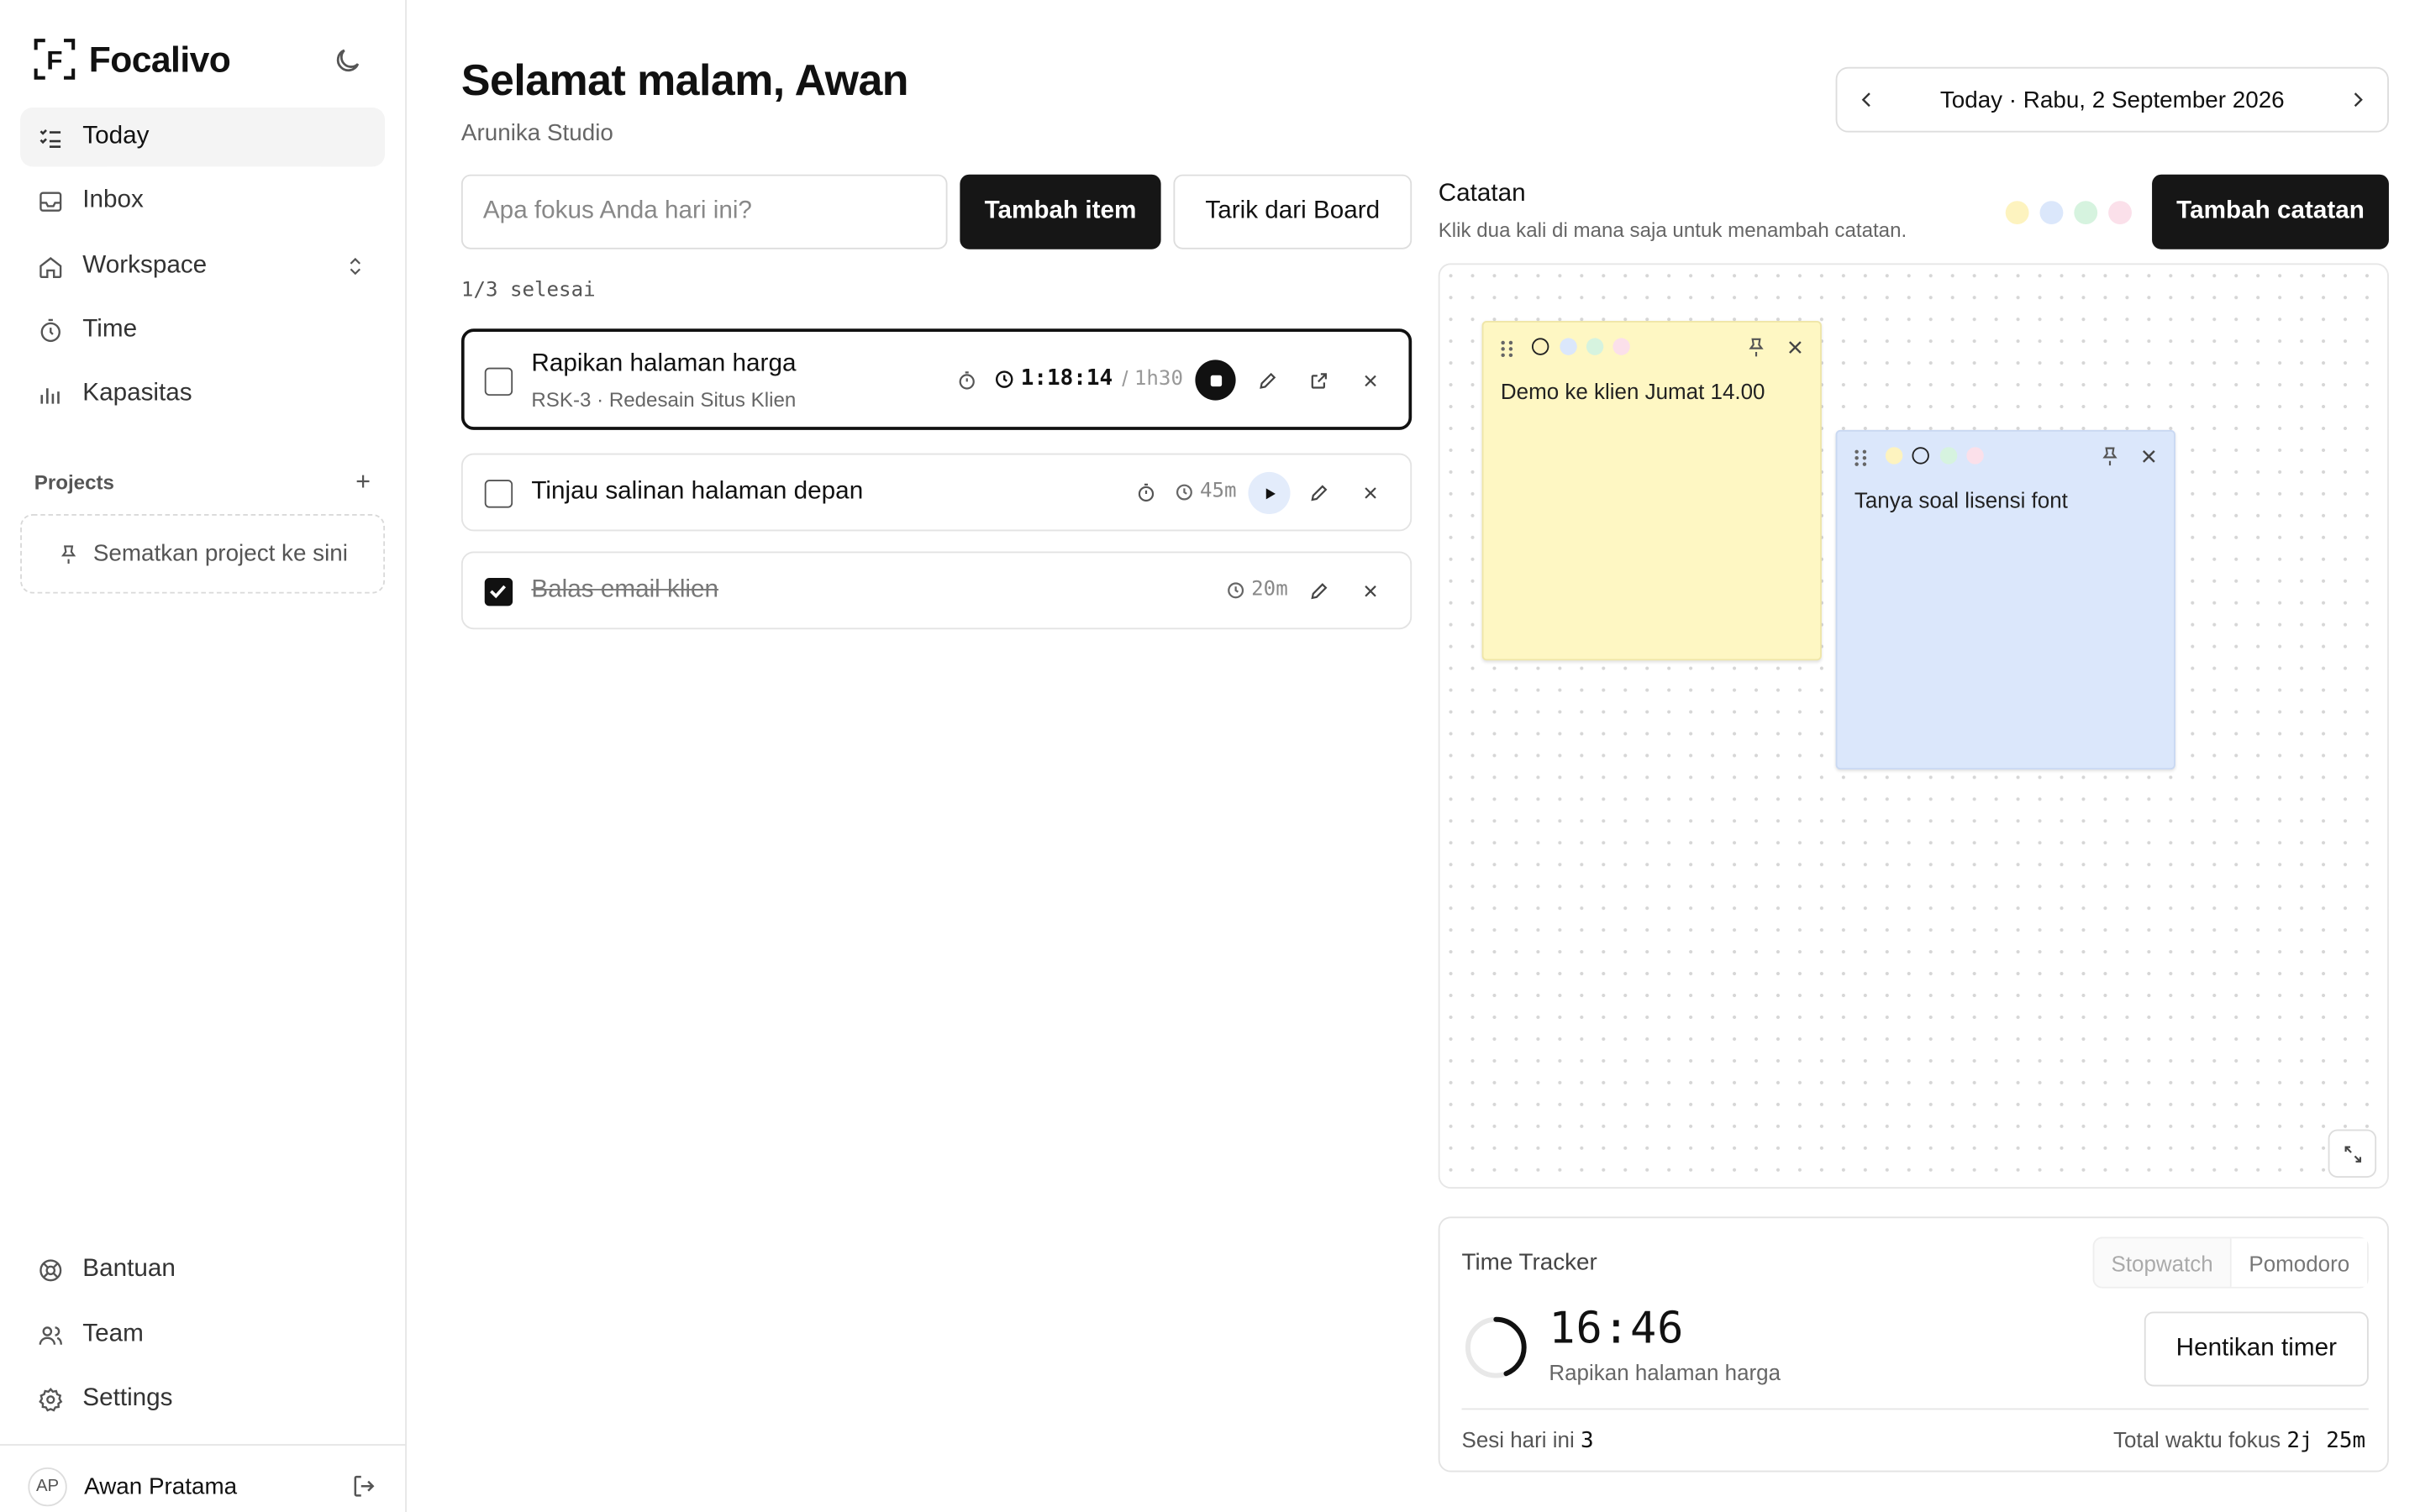 Image resolution: width=2420 pixels, height=1512 pixels. What do you see at coordinates (202, 1334) in the screenshot?
I see `nav-item-team: Team` at bounding box center [202, 1334].